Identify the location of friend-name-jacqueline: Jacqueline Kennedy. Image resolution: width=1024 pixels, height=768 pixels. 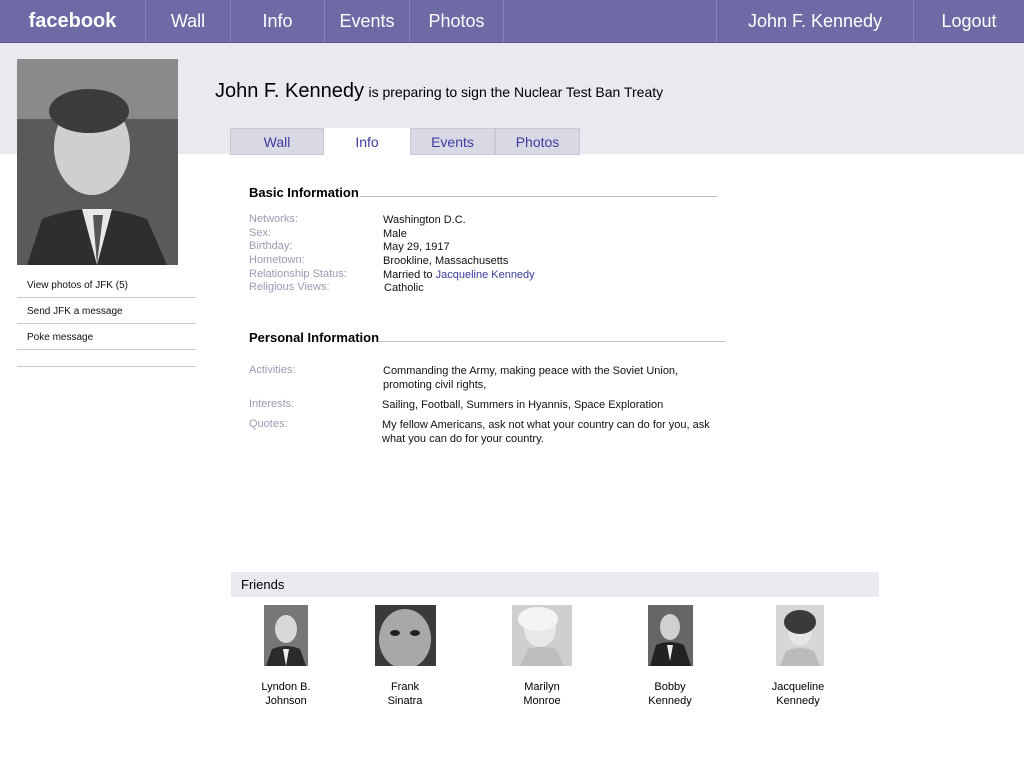
(798, 694).